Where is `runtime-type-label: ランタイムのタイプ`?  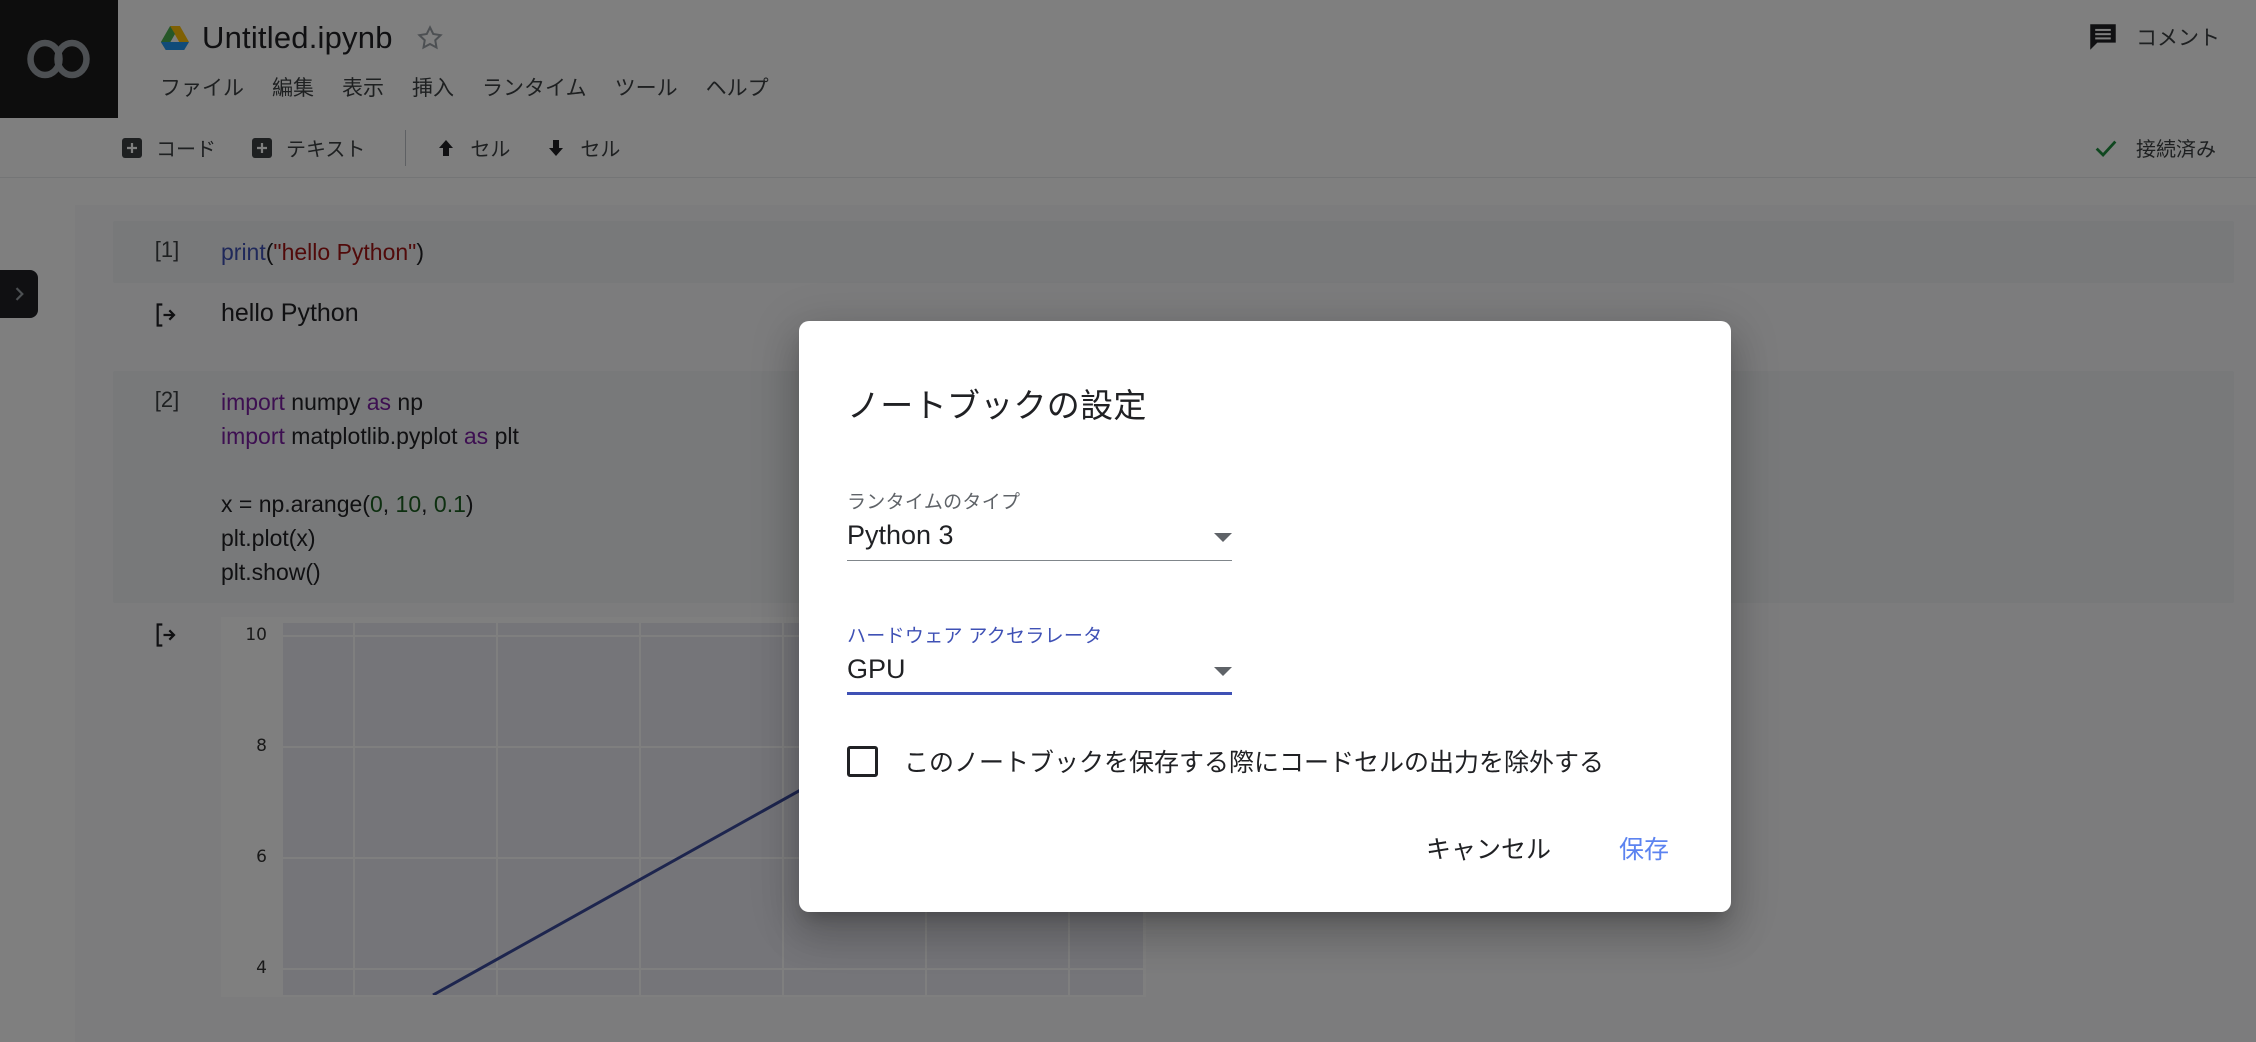
runtime-type-label: ランタイムのタイプ is located at coordinates (934, 502).